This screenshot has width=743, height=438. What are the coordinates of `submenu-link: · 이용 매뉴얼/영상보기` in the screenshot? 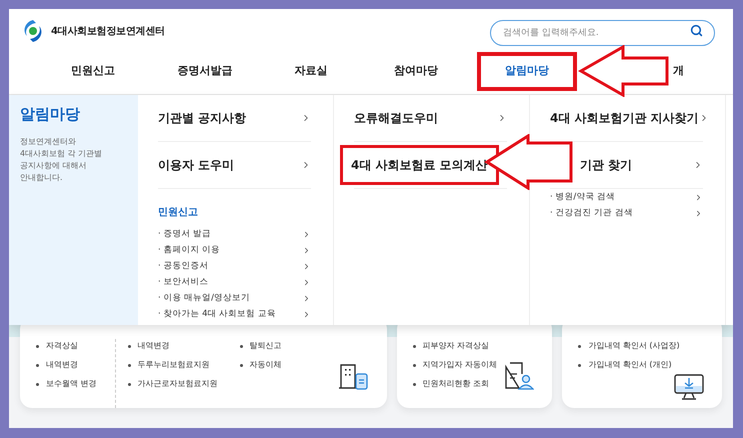 It's located at (204, 298).